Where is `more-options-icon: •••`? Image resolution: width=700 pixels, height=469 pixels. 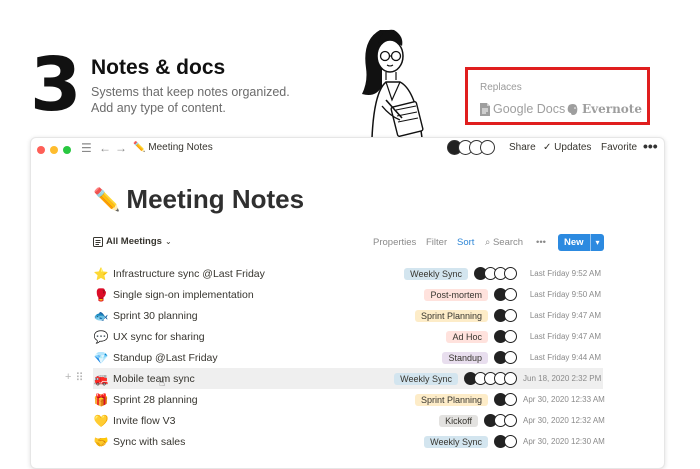
more-options-icon: ••• is located at coordinates (650, 146).